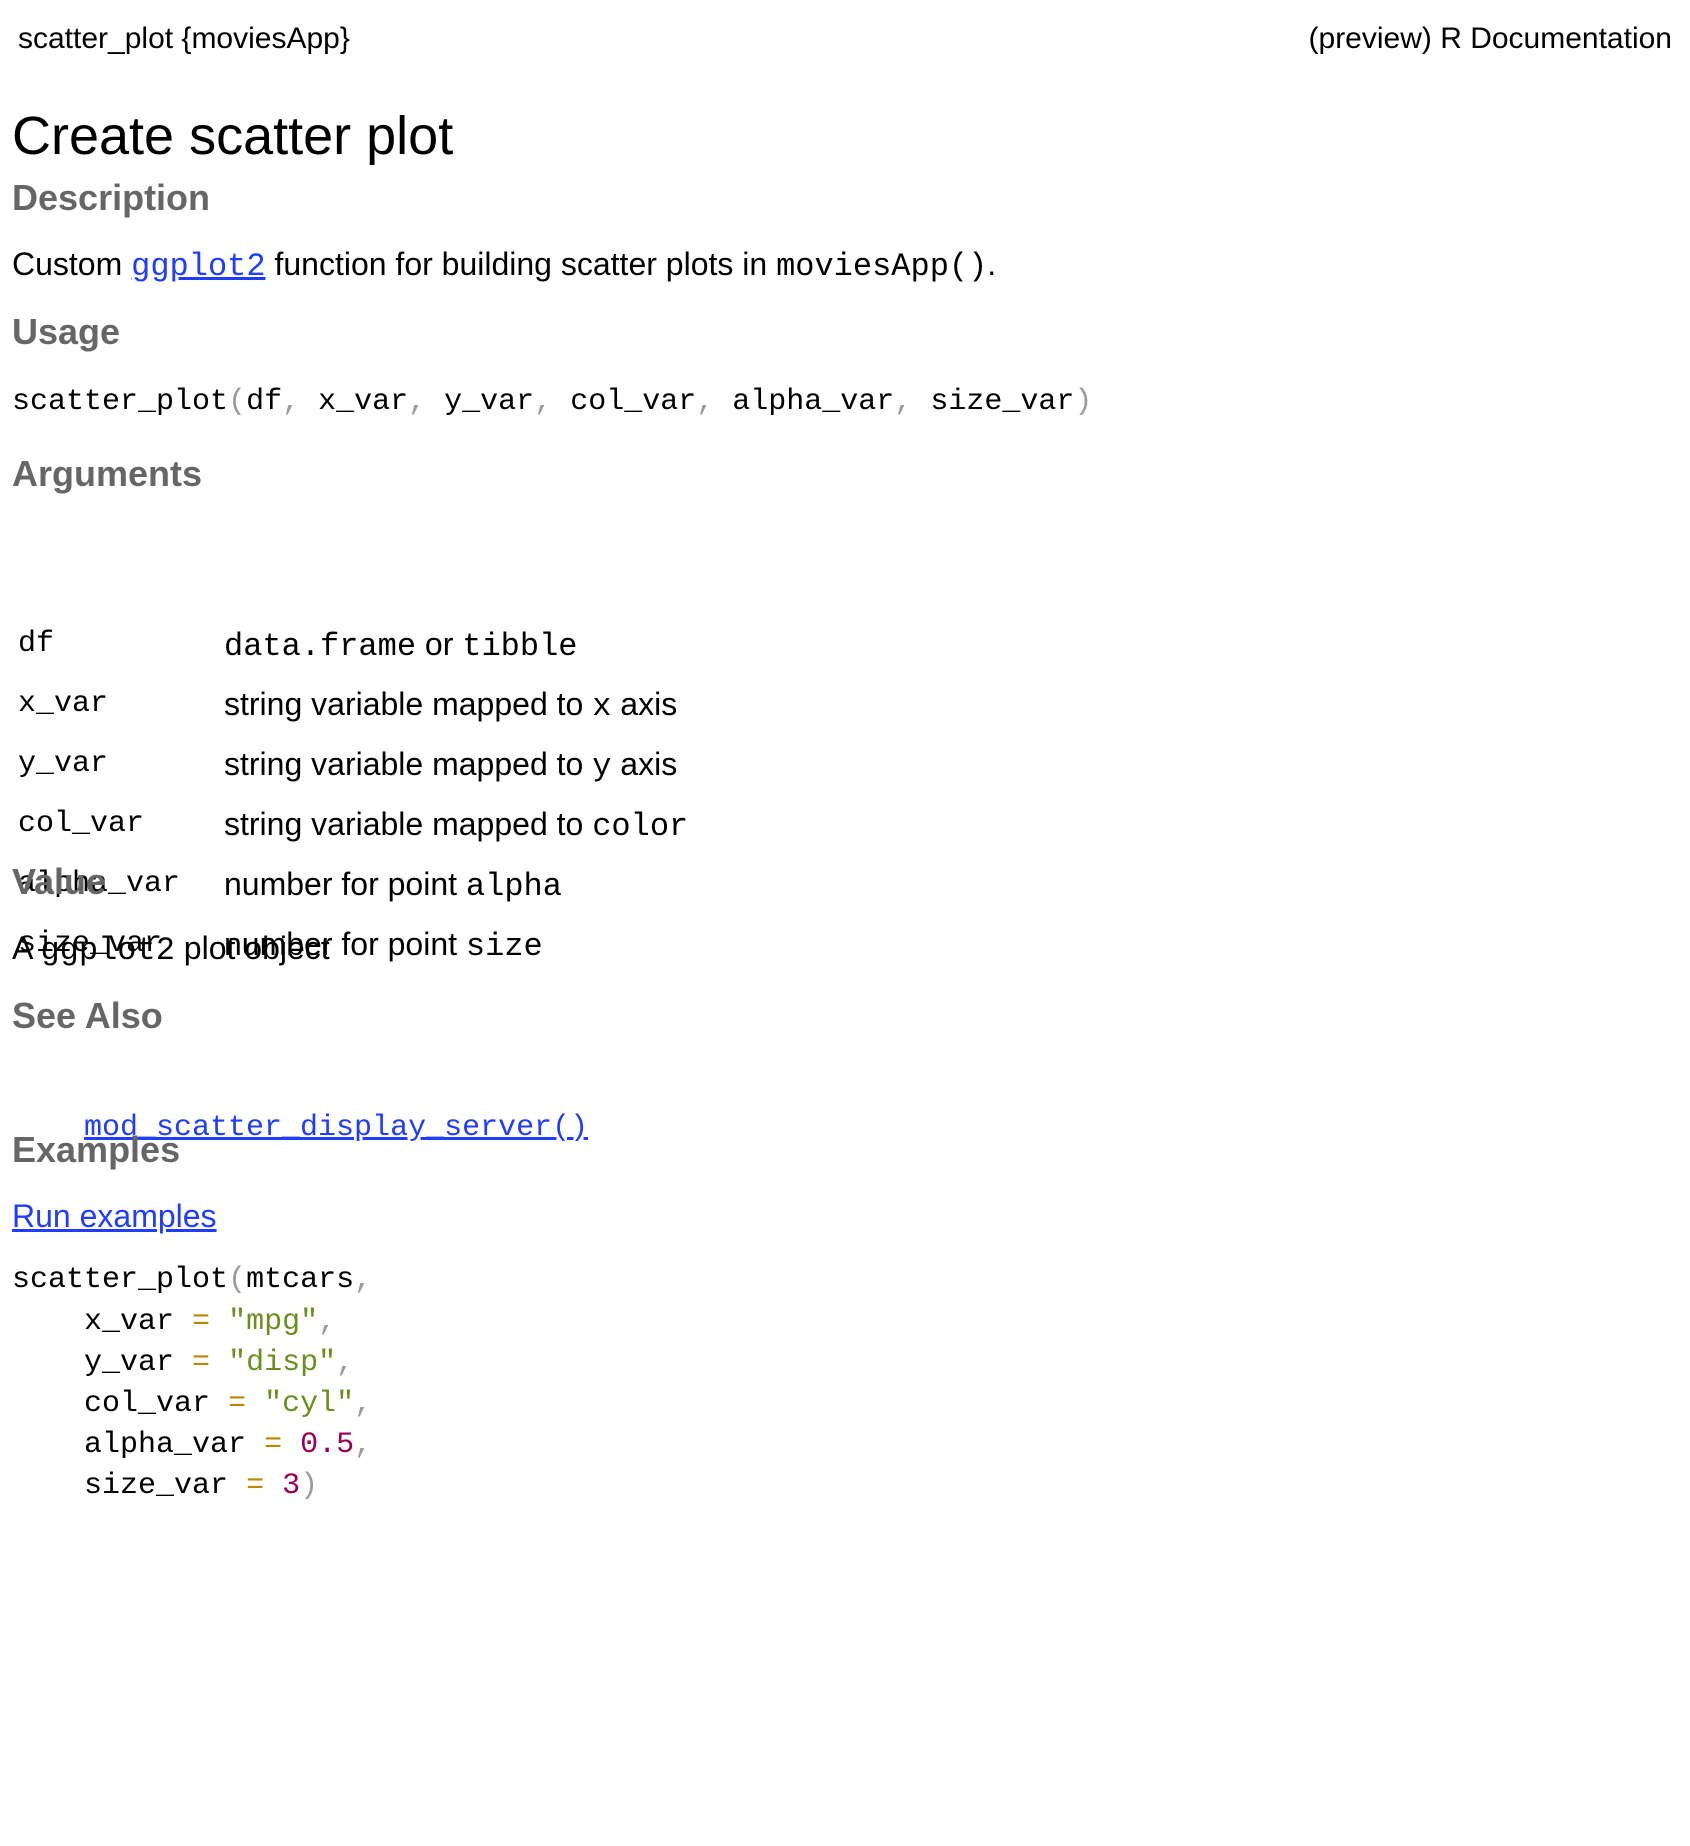 The height and width of the screenshot is (1846, 1690). Describe the element at coordinates (633, 402) in the screenshot. I see `usage-argument: col_var` at that location.